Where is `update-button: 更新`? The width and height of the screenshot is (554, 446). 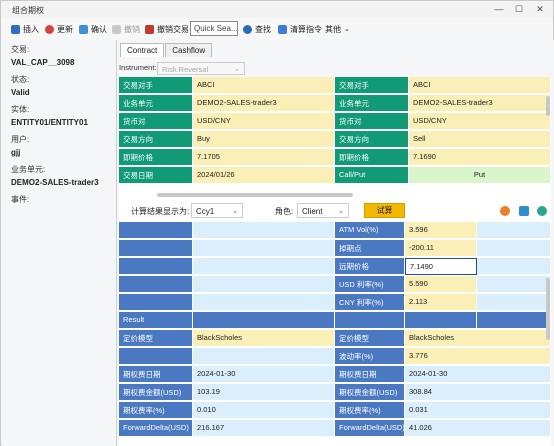
update-button: 更新 is located at coordinates (59, 29).